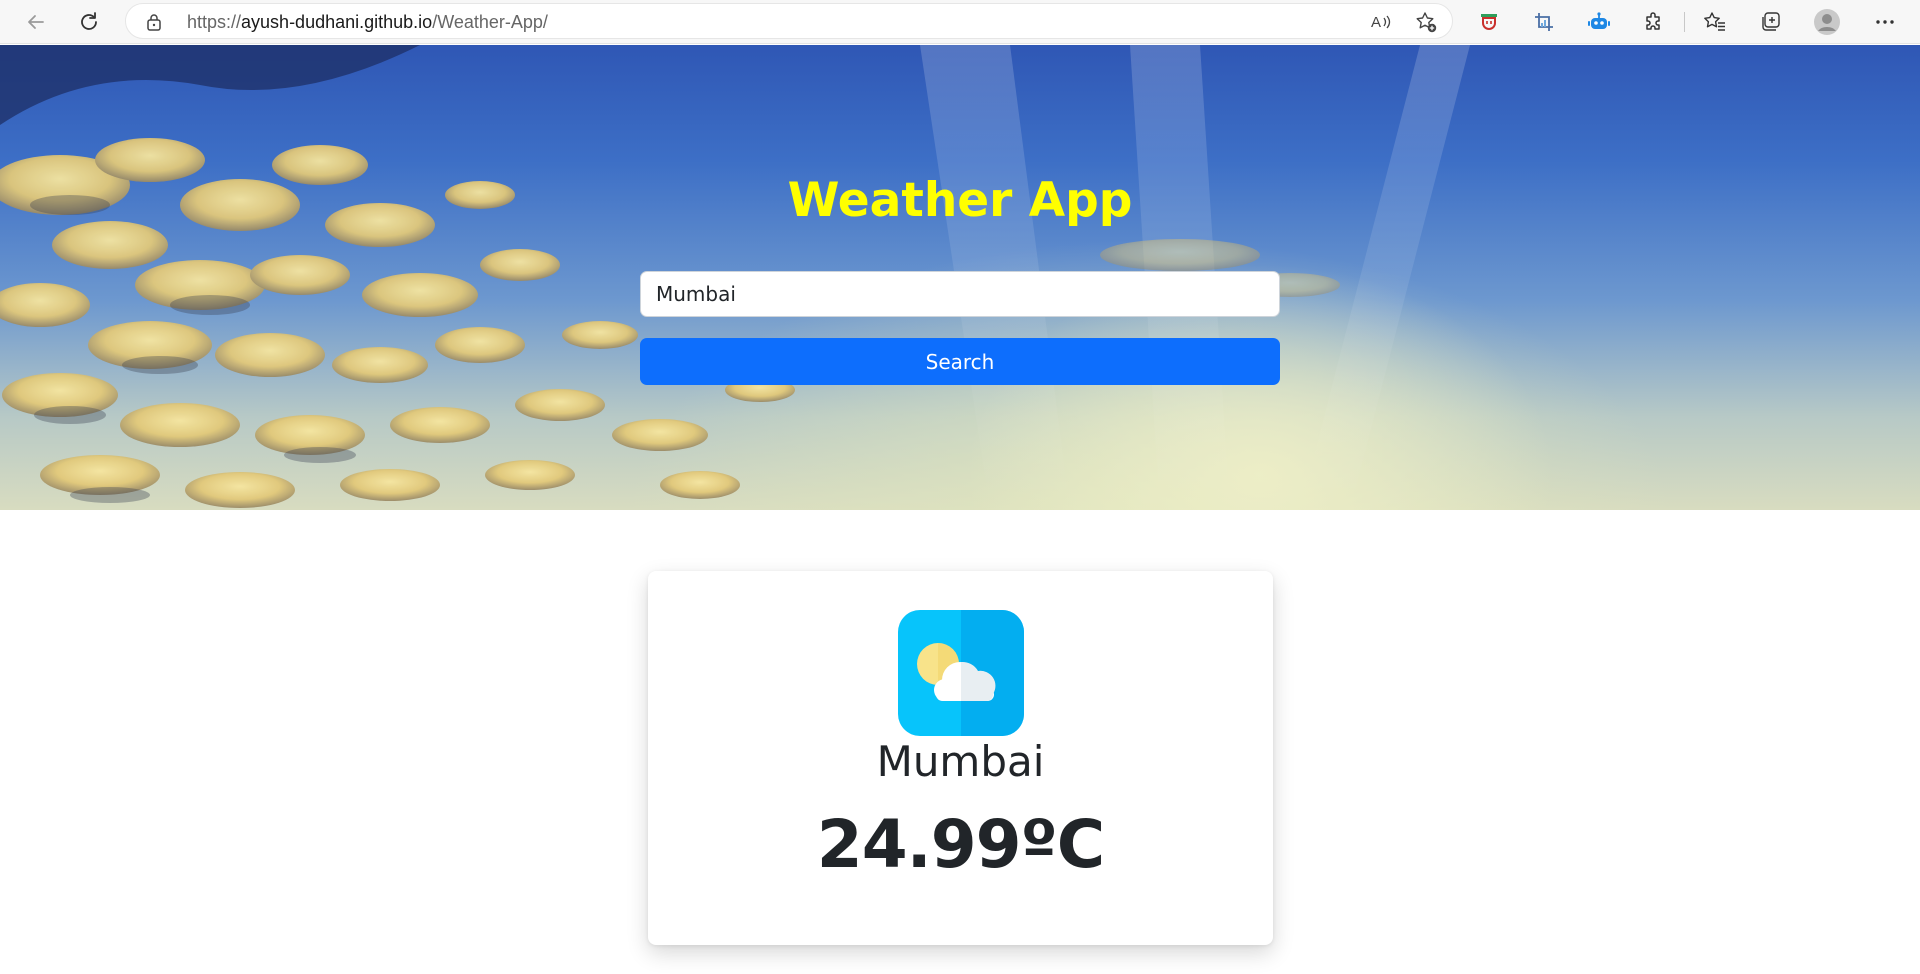 This screenshot has width=1920, height=974. What do you see at coordinates (1885, 22) in the screenshot?
I see `more-menu-icon` at bounding box center [1885, 22].